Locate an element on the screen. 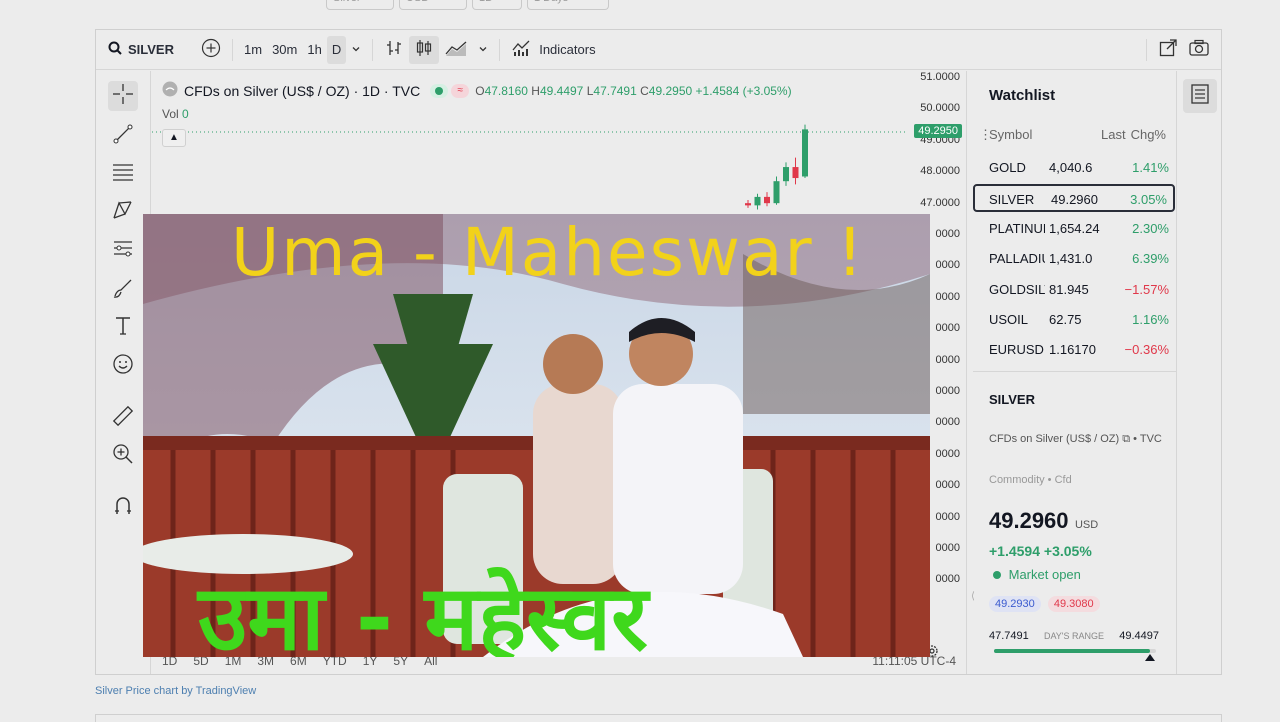 Image resolution: width=1280 pixels, height=722 pixels. watchlist-row-eurusd: EURUSD 1.16170 −0.36% is located at coordinates (1074, 350).